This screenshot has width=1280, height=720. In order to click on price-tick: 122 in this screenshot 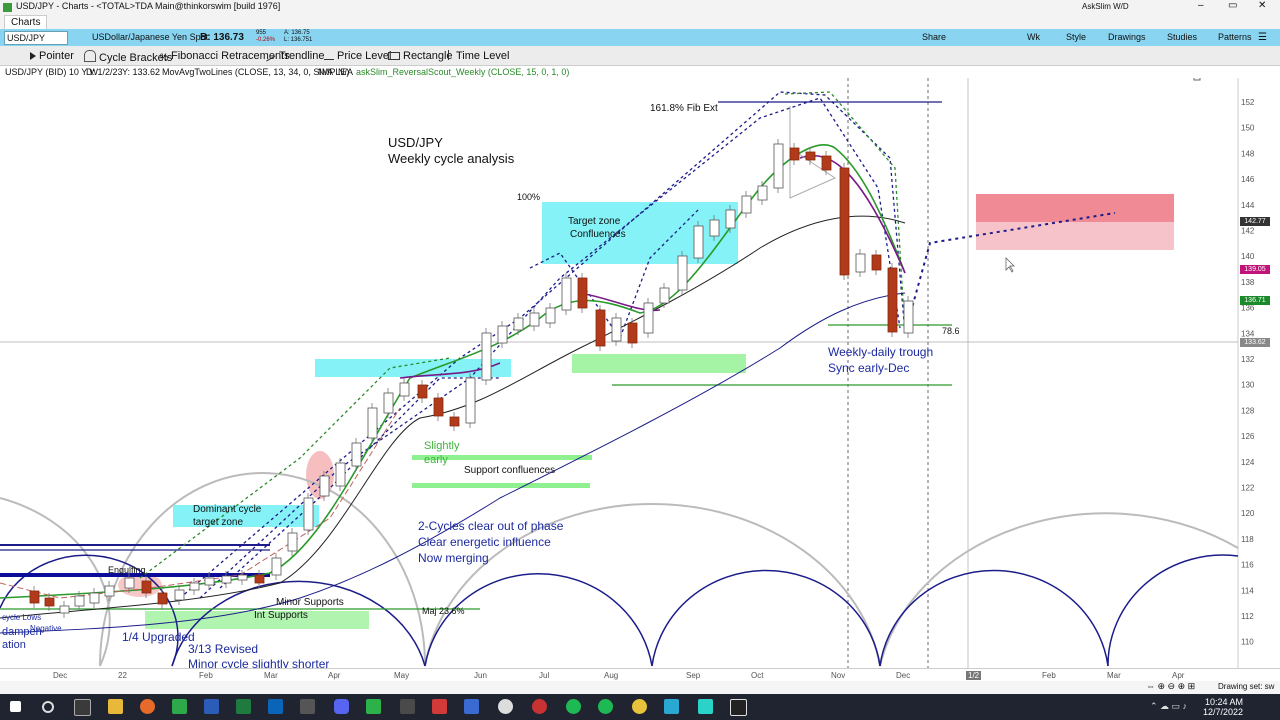, I will do `click(1248, 488)`.